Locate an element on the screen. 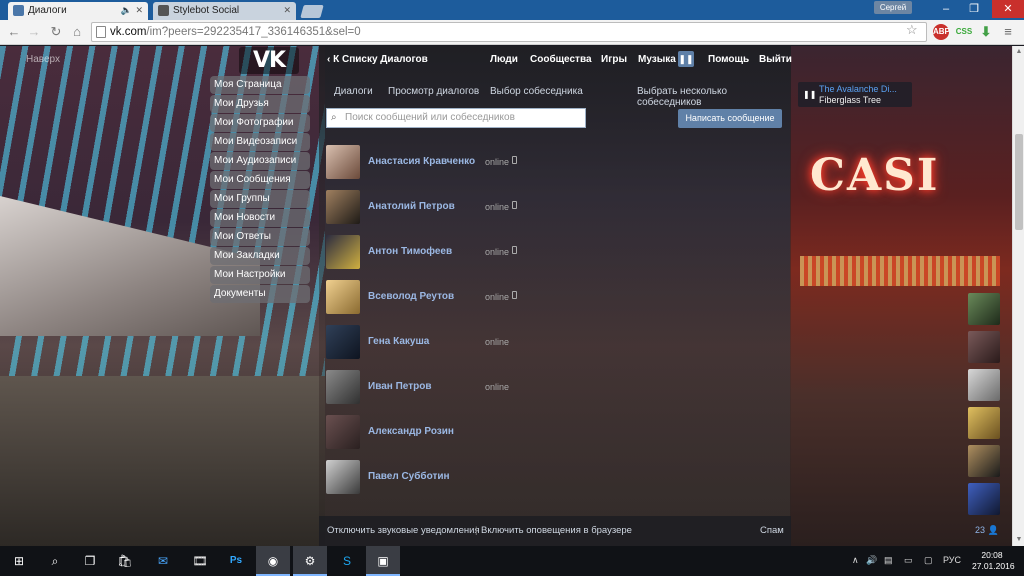 The width and height of the screenshot is (1024, 576). steam-icon: ⚙ is located at coordinates (310, 561).